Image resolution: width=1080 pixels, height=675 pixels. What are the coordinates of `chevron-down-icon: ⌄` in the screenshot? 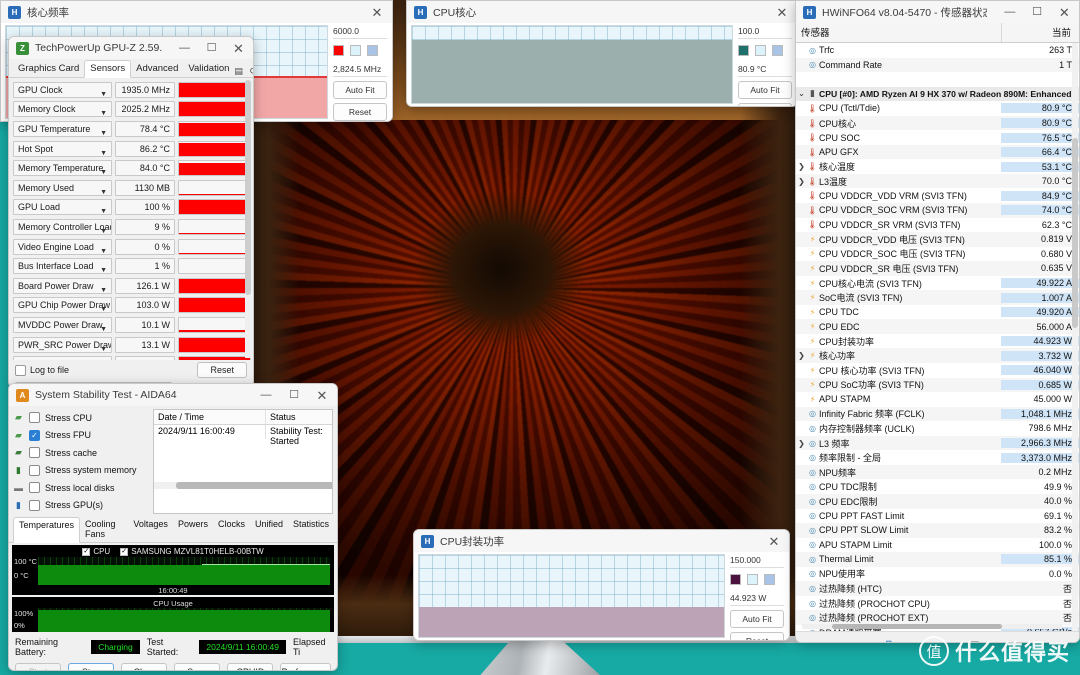 It's located at (801, 93).